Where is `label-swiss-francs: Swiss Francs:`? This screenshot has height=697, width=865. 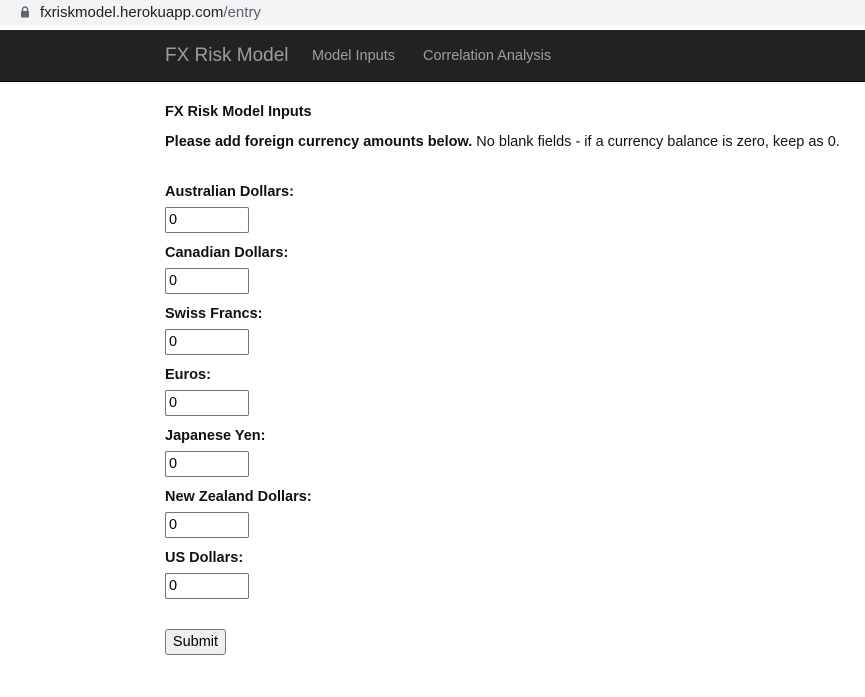 label-swiss-francs: Swiss Francs: is located at coordinates (214, 314).